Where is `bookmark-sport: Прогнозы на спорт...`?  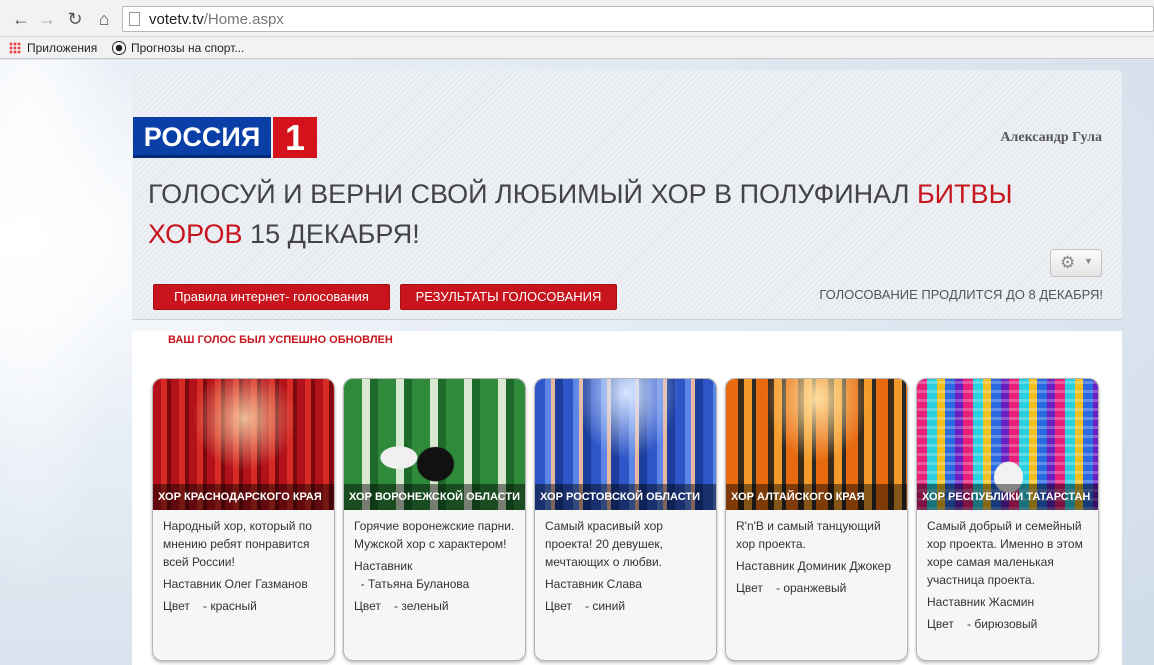 bookmark-sport: Прогнозы на спорт... is located at coordinates (178, 48).